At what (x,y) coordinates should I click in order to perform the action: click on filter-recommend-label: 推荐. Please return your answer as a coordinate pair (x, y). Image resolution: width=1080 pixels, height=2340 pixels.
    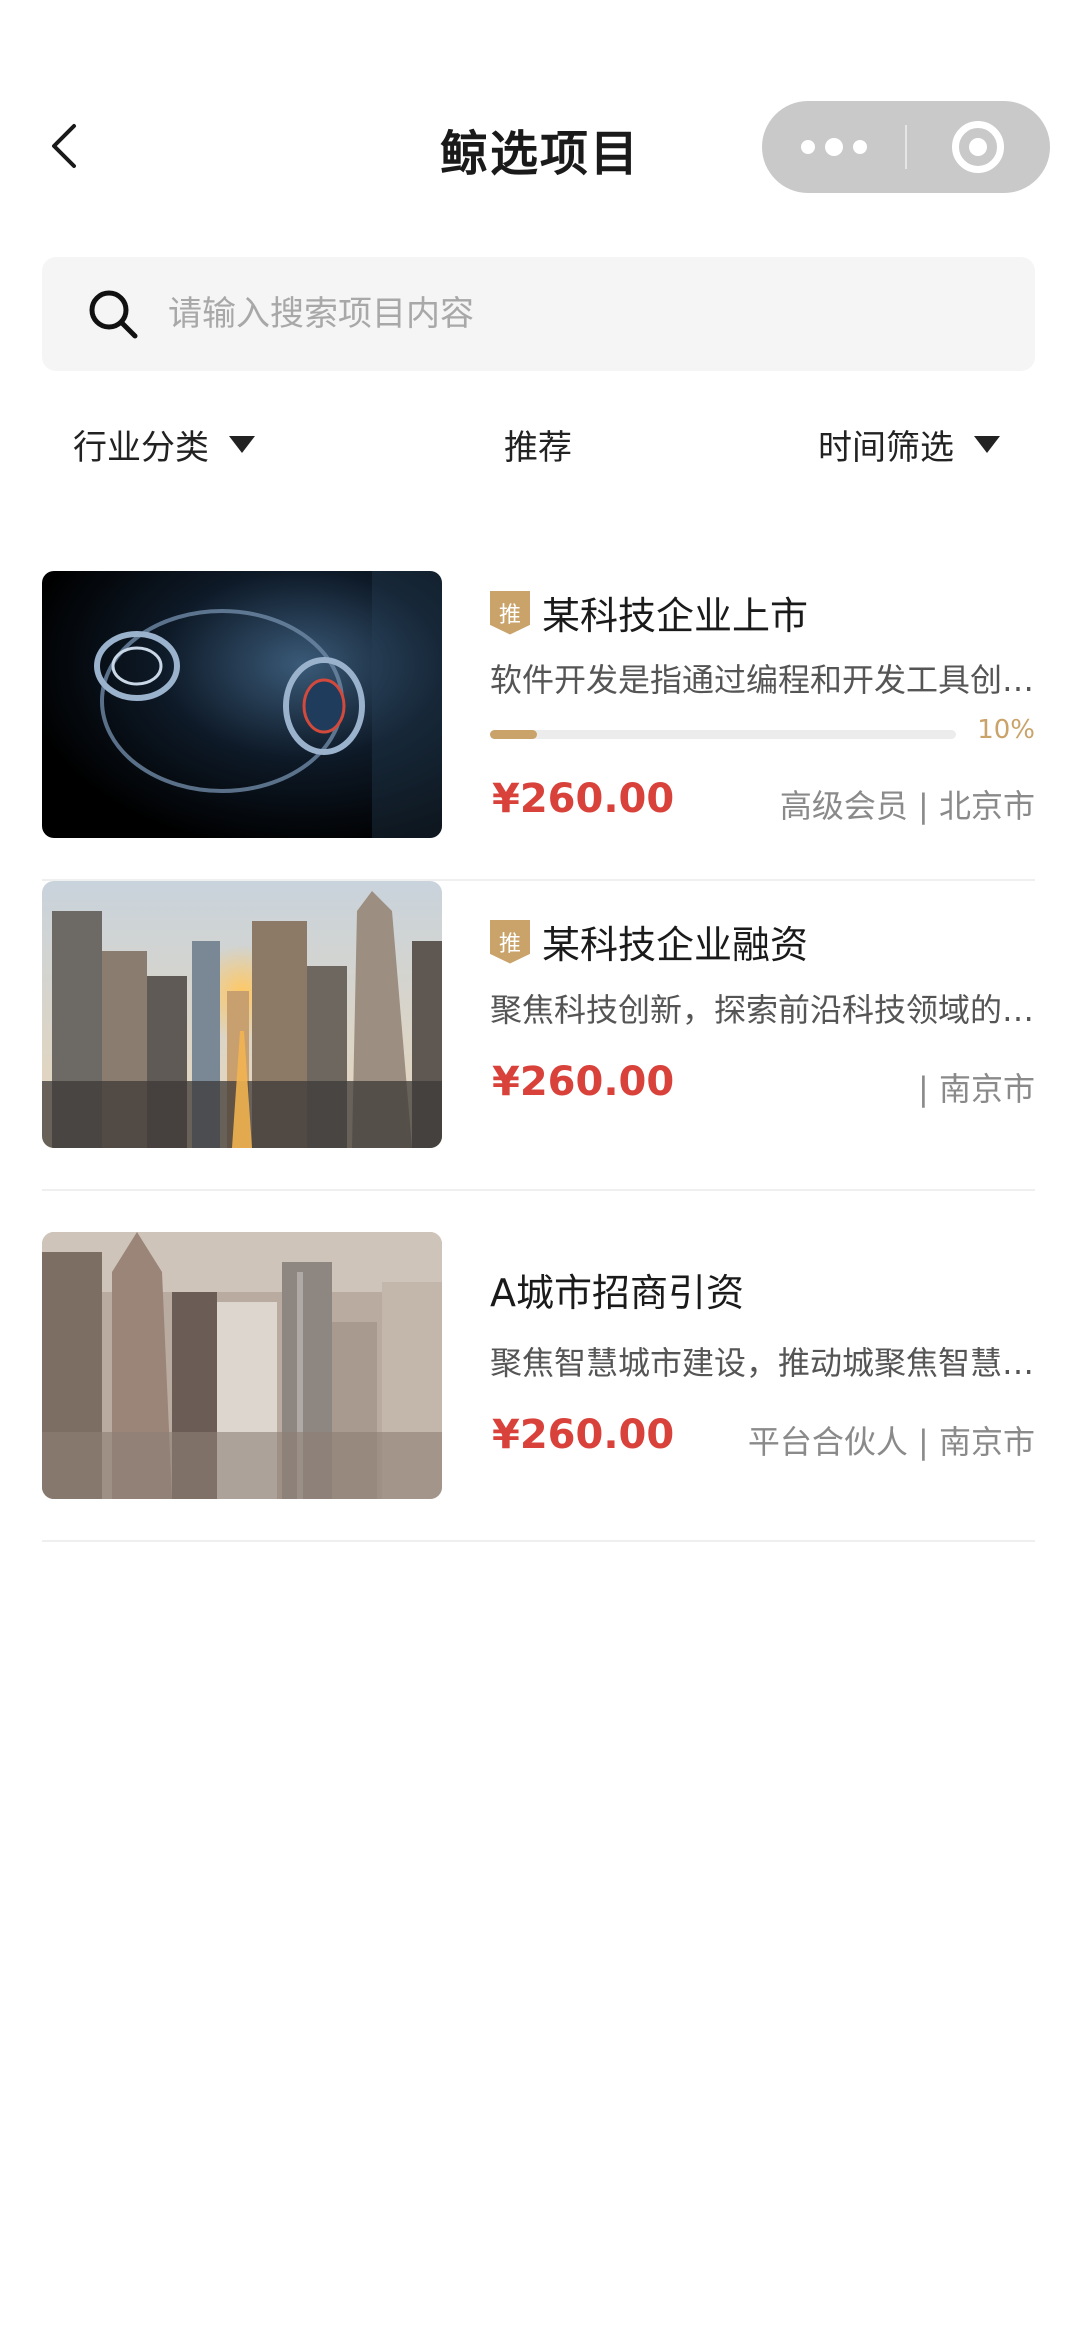
    Looking at the image, I should click on (538, 448).